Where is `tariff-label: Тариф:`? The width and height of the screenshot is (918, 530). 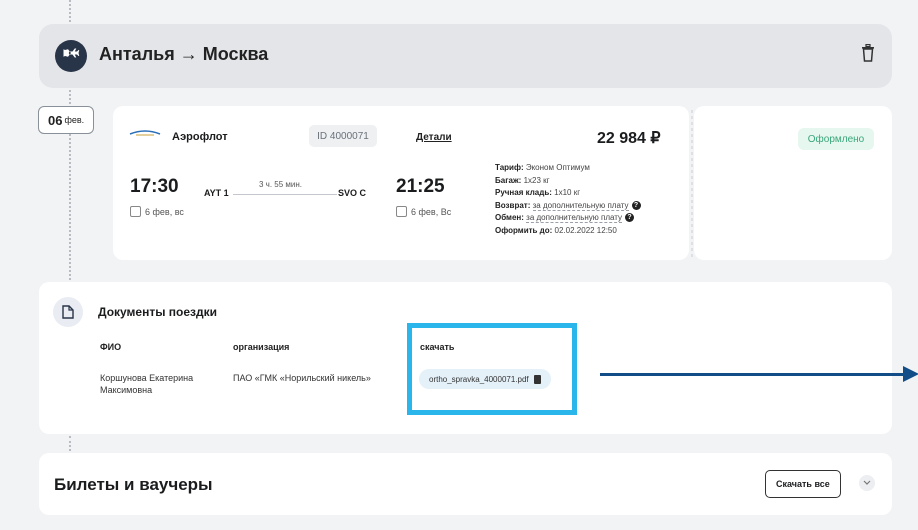
tariff-label: Тариф: is located at coordinates (509, 167).